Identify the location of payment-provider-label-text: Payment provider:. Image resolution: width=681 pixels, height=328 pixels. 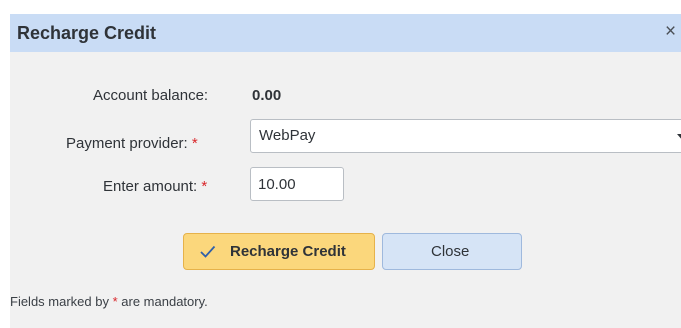
(127, 143).